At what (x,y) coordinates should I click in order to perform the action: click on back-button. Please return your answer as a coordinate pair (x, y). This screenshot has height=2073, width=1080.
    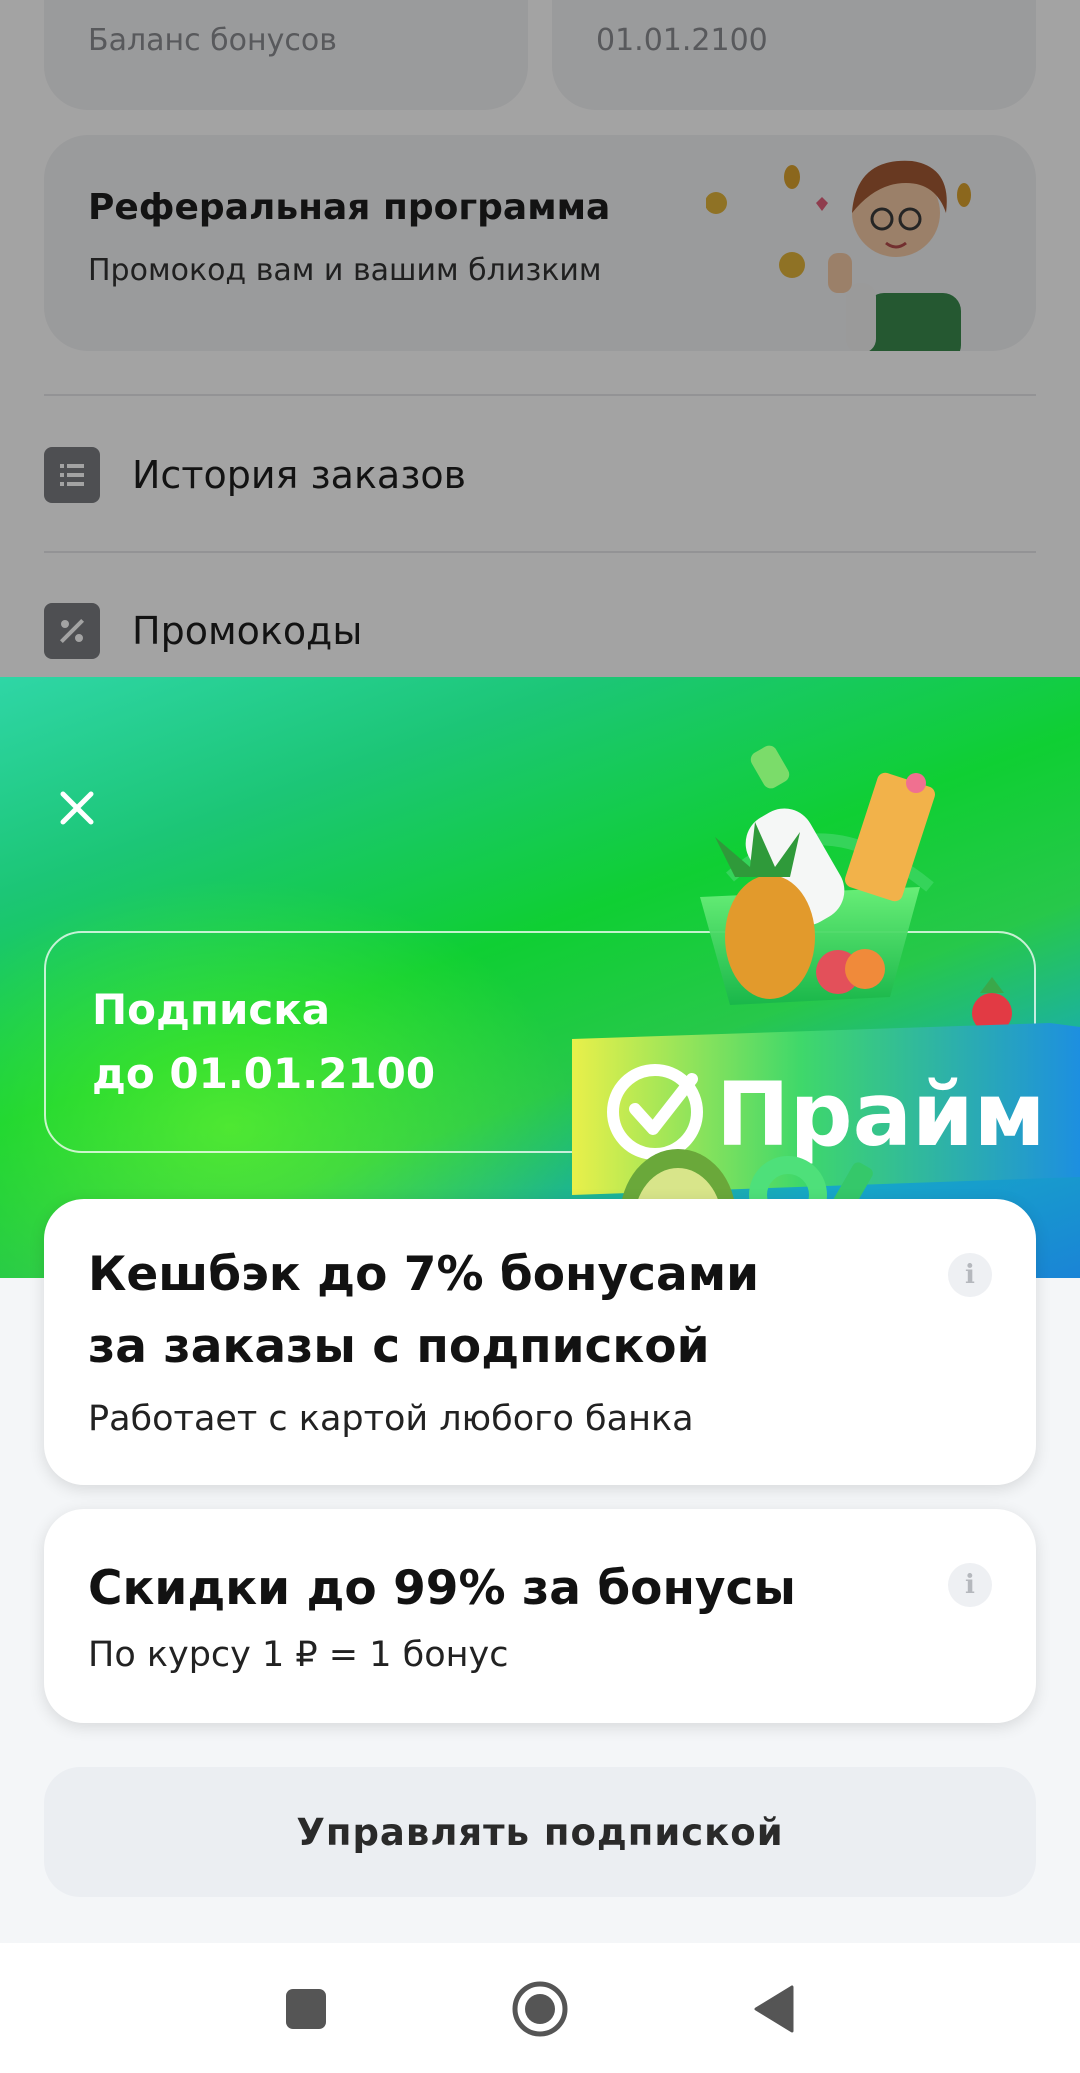
    Looking at the image, I should click on (774, 2009).